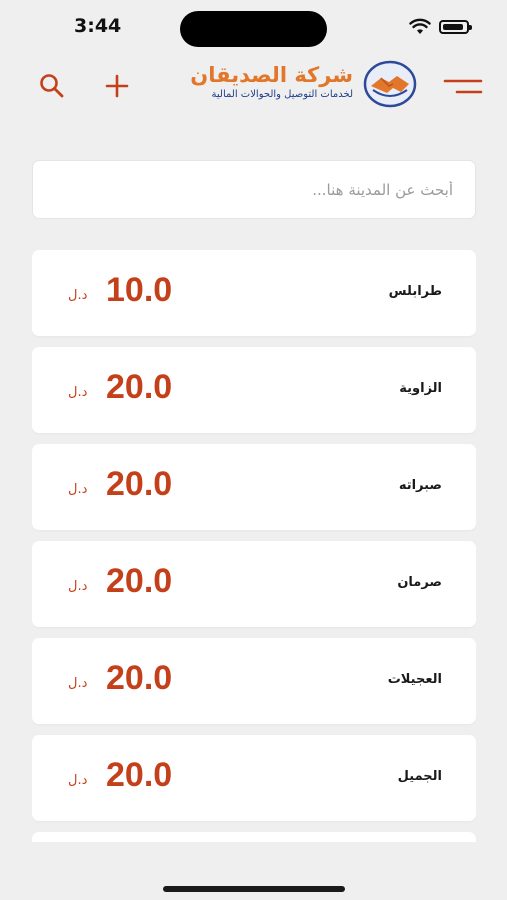 The image size is (507, 900). I want to click on city-search-field, so click(254, 189).